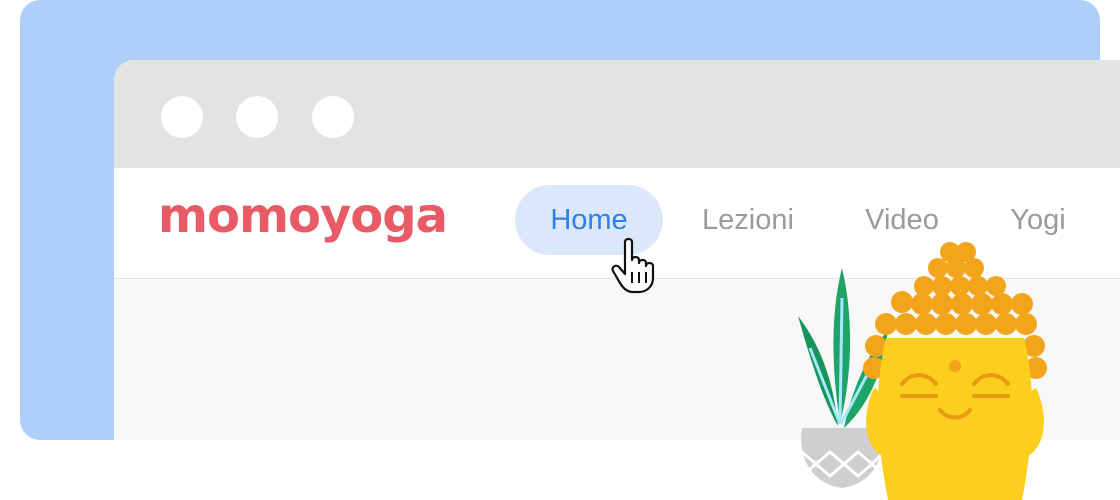 This screenshot has height=500, width=1120. Describe the element at coordinates (955, 371) in the screenshot. I see `buddha-head-icon` at that location.